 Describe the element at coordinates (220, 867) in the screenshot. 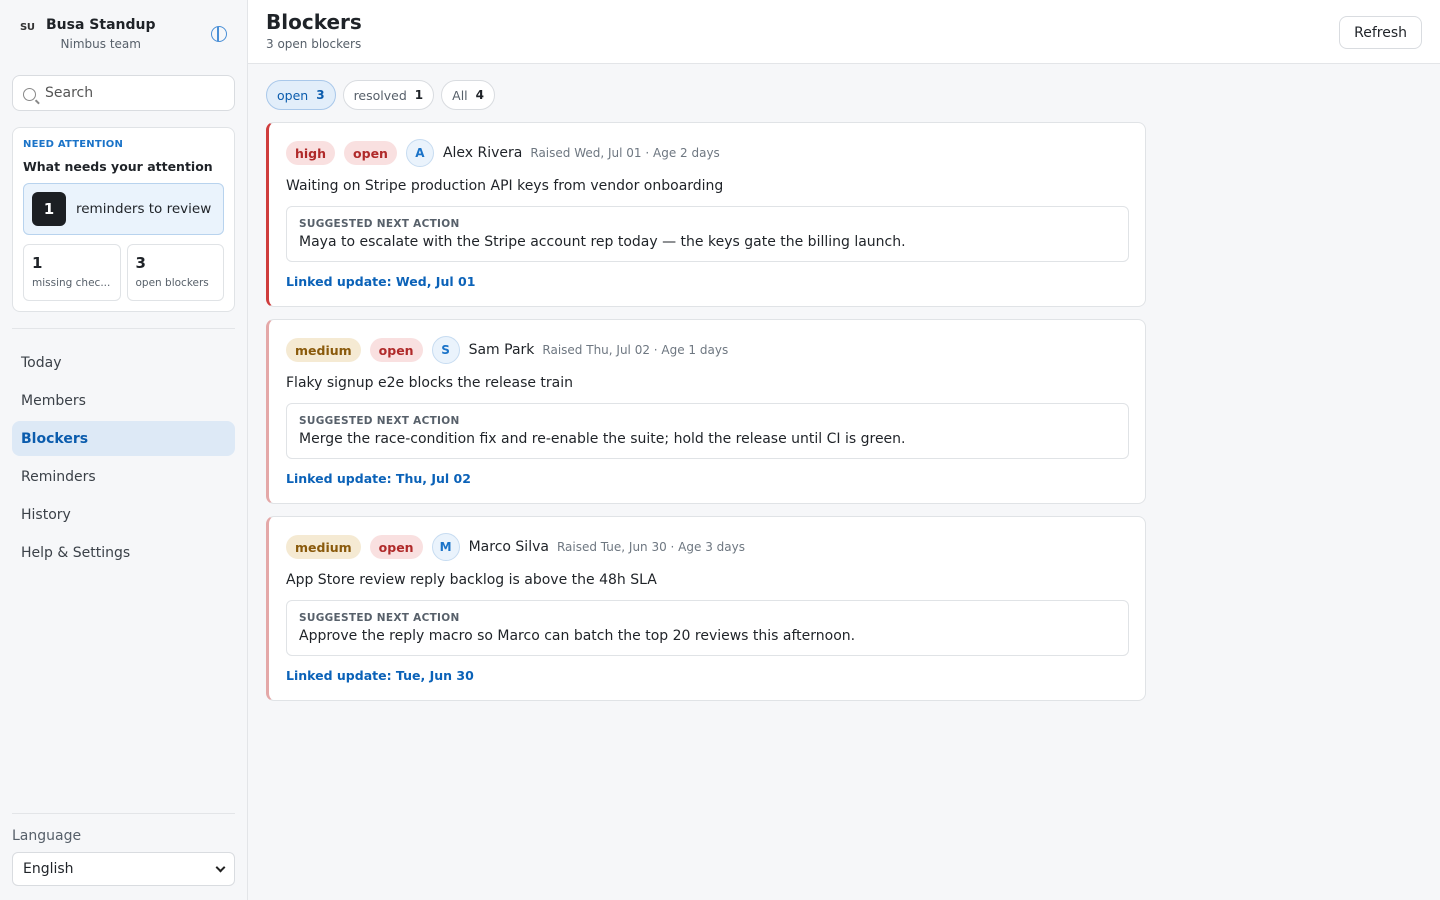

I see `chevron-down-icon` at that location.